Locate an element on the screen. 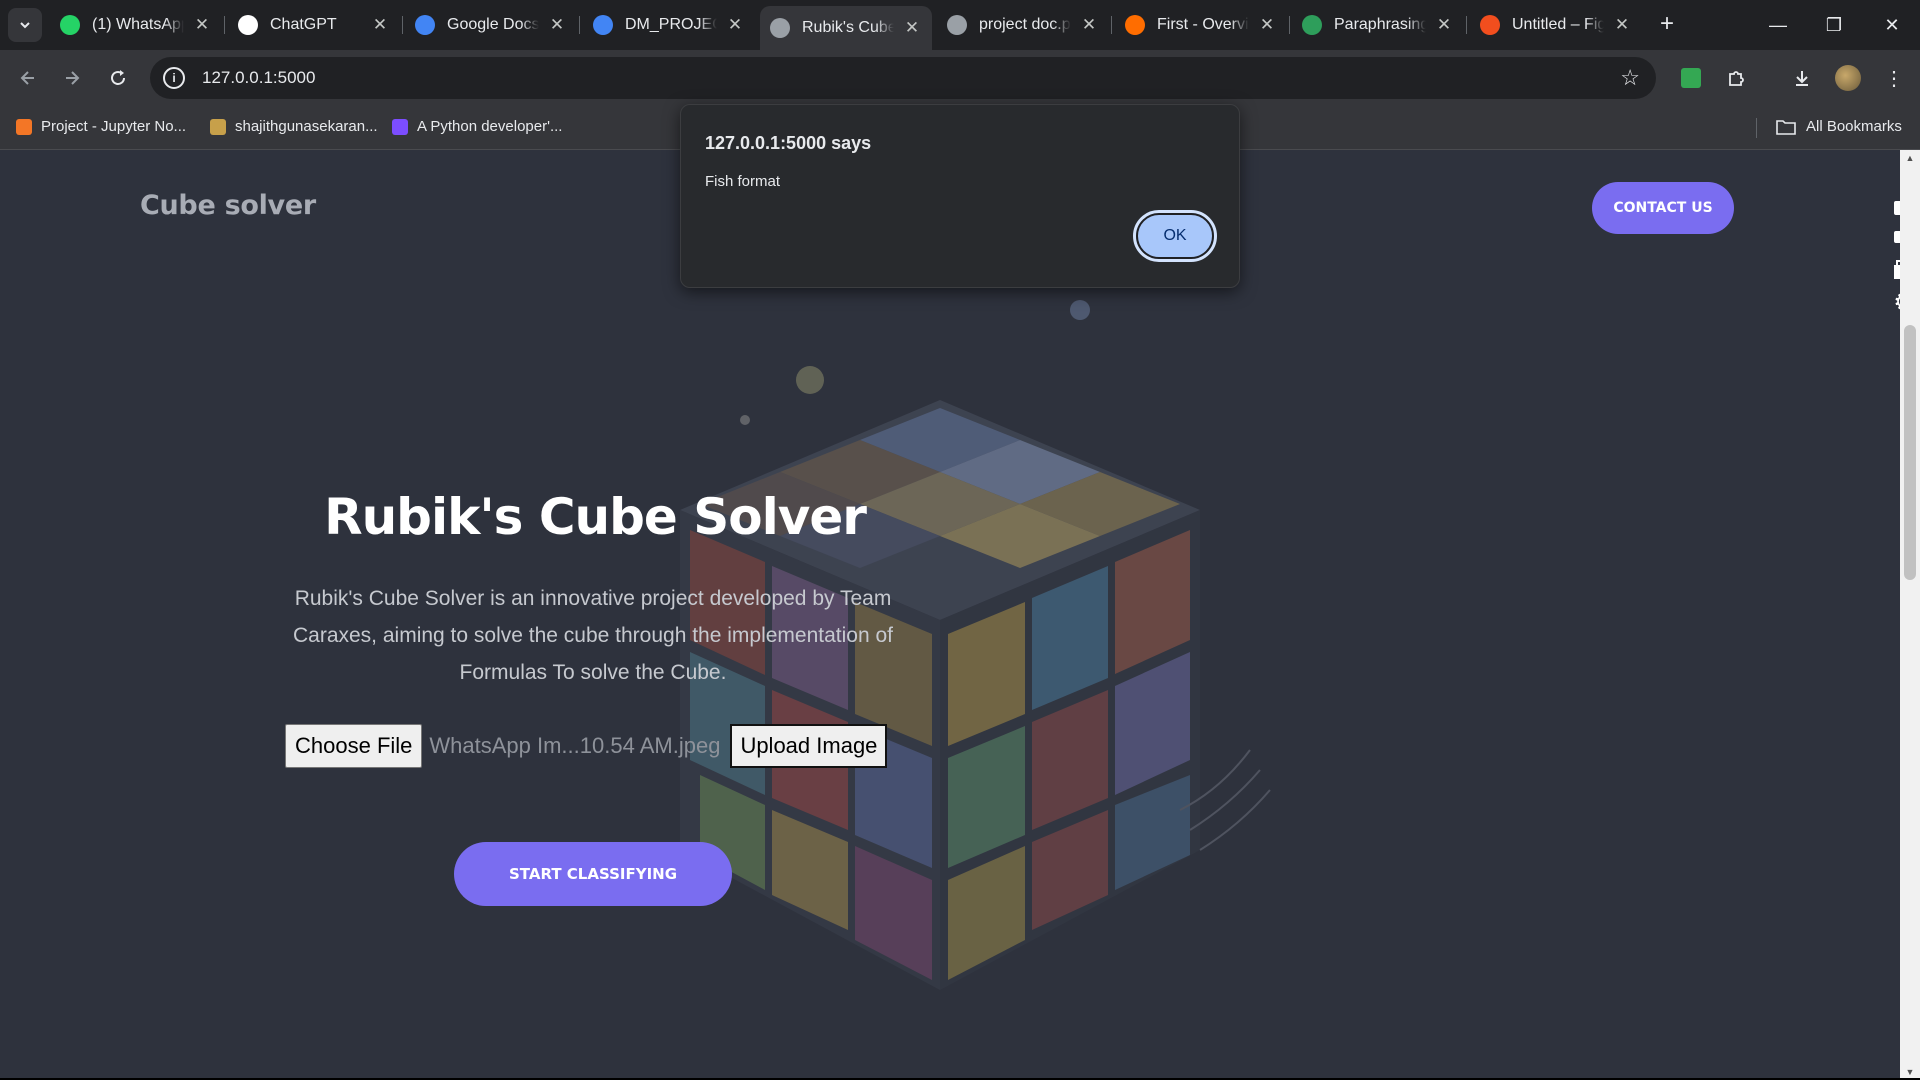 This screenshot has height=1080, width=1920. bookmark-site-icon is located at coordinates (400, 126).